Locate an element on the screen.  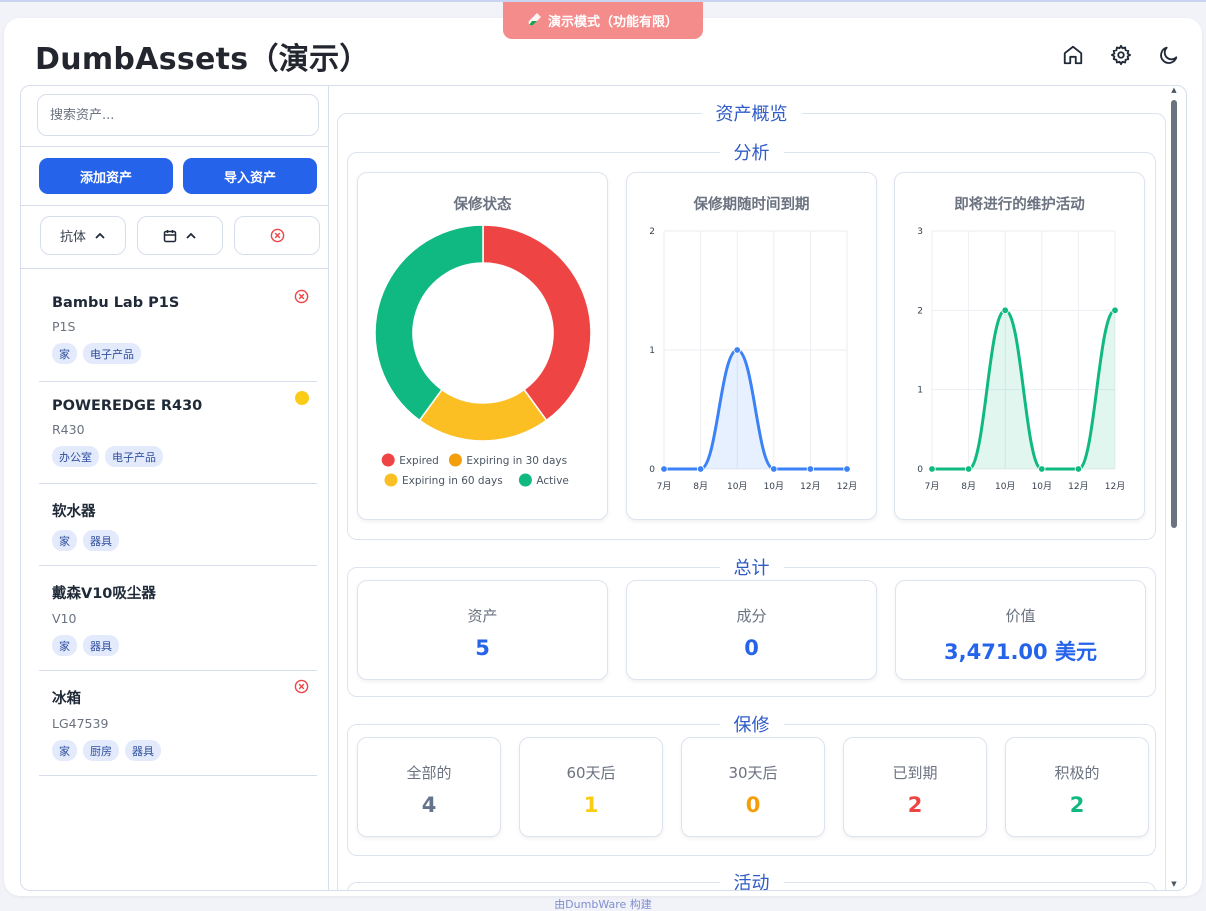
legend-label: Active is located at coordinates (552, 481).